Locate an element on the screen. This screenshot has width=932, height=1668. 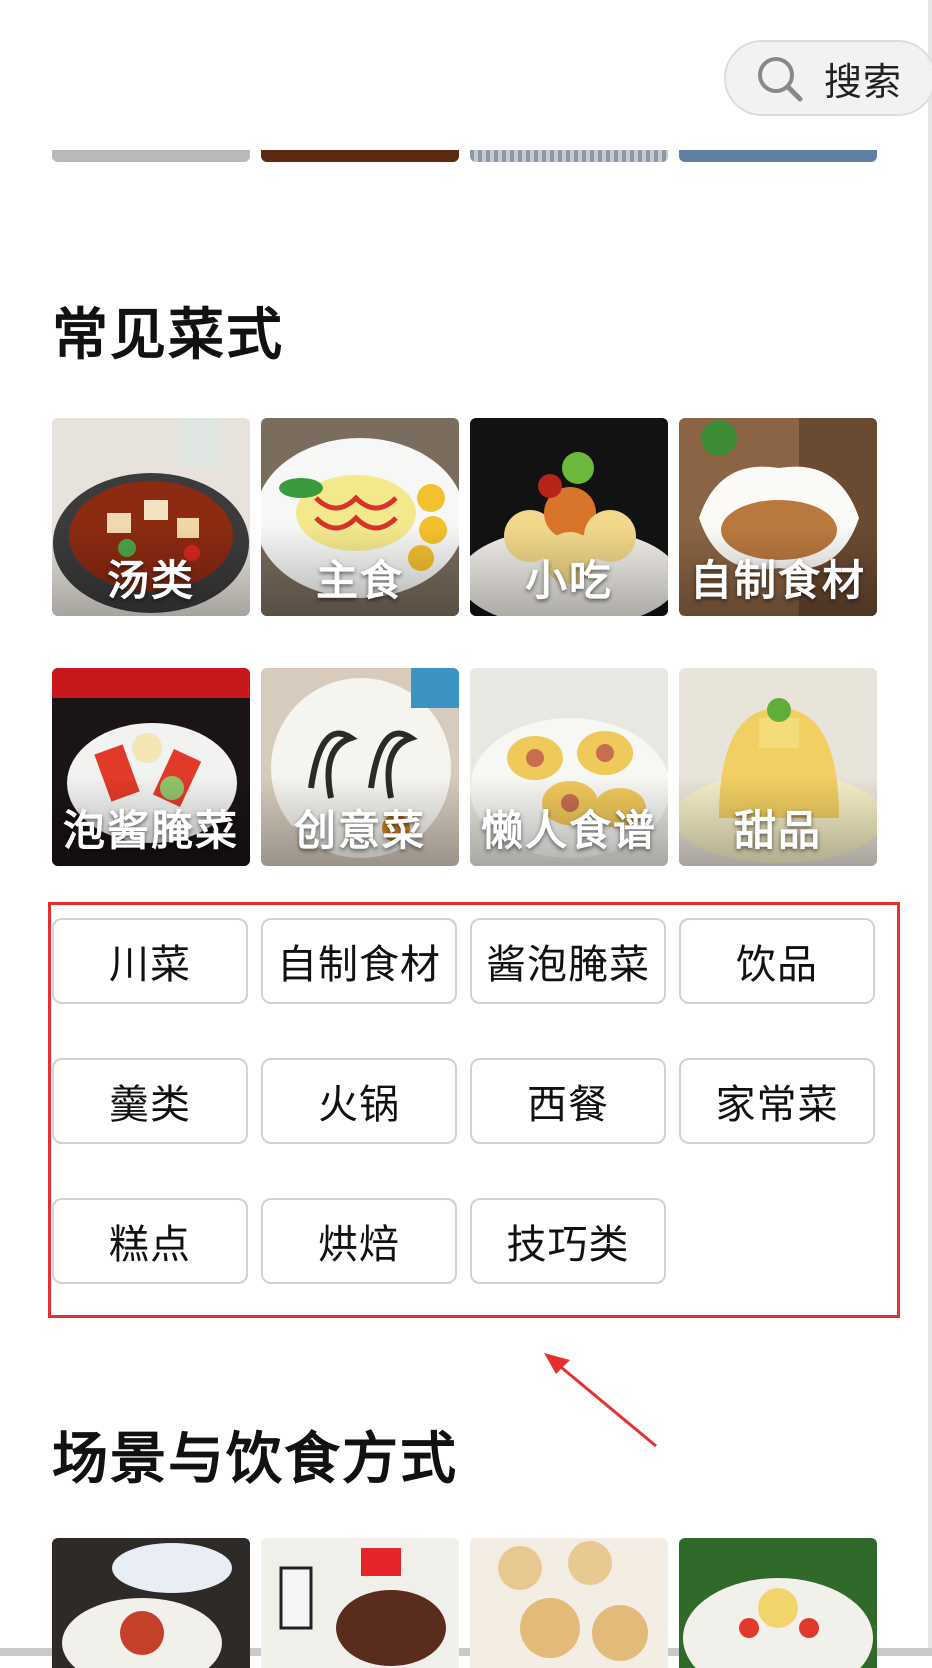
section-title: 场景与饮食方式 is located at coordinates (255, 1459).